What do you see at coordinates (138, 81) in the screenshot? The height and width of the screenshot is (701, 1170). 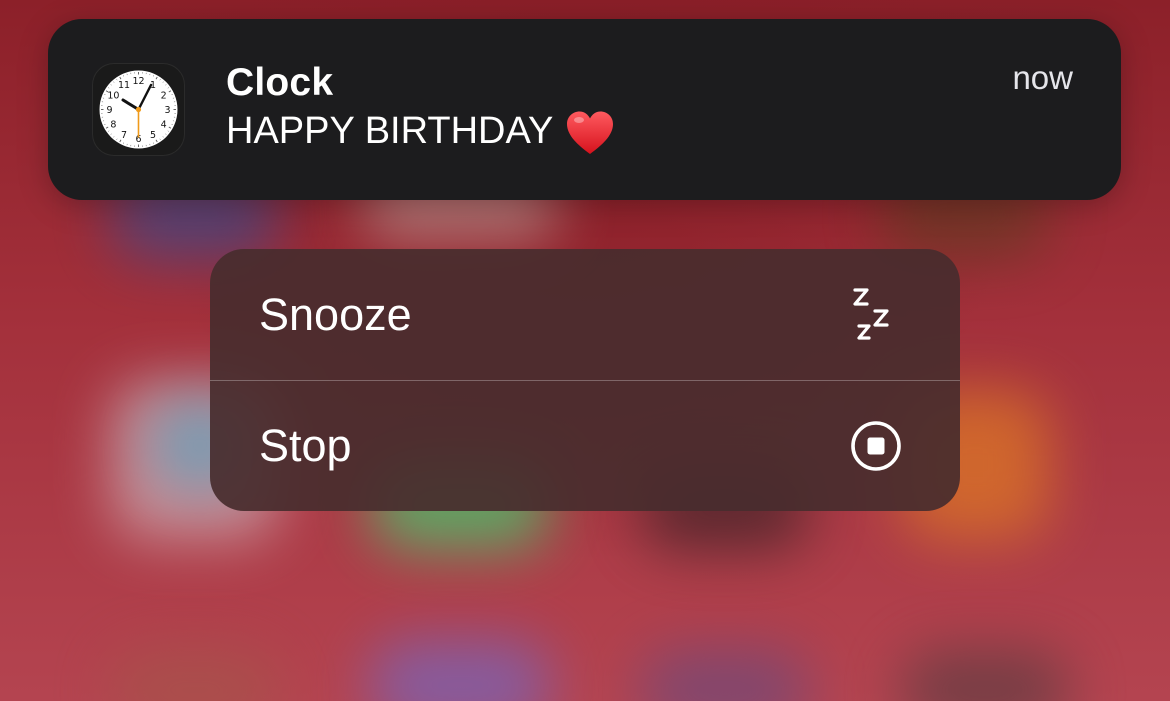 I see `clock-face-number: 12` at bounding box center [138, 81].